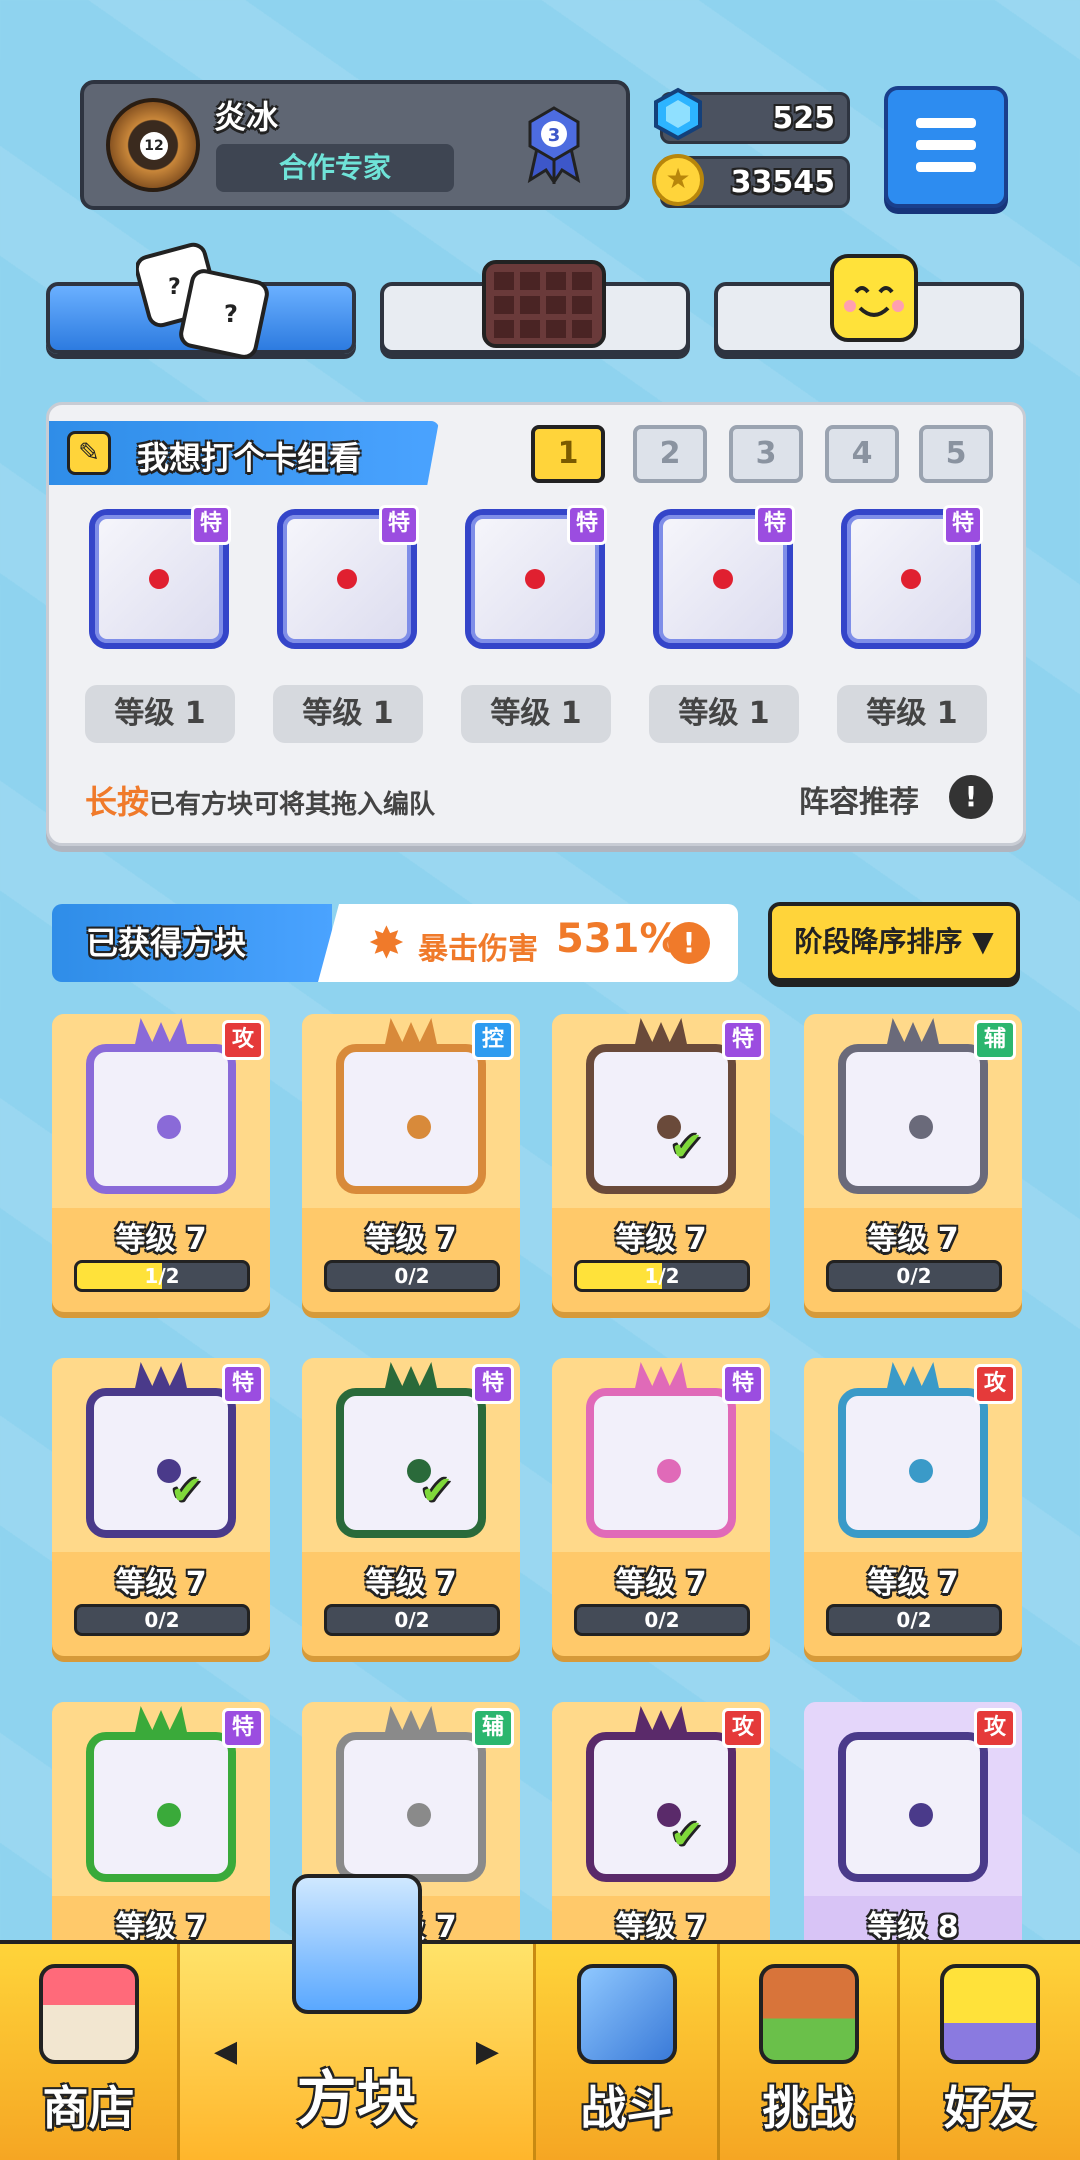 The image size is (1080, 2160). What do you see at coordinates (862, 454) in the screenshot?
I see `deck-number-4: 4` at bounding box center [862, 454].